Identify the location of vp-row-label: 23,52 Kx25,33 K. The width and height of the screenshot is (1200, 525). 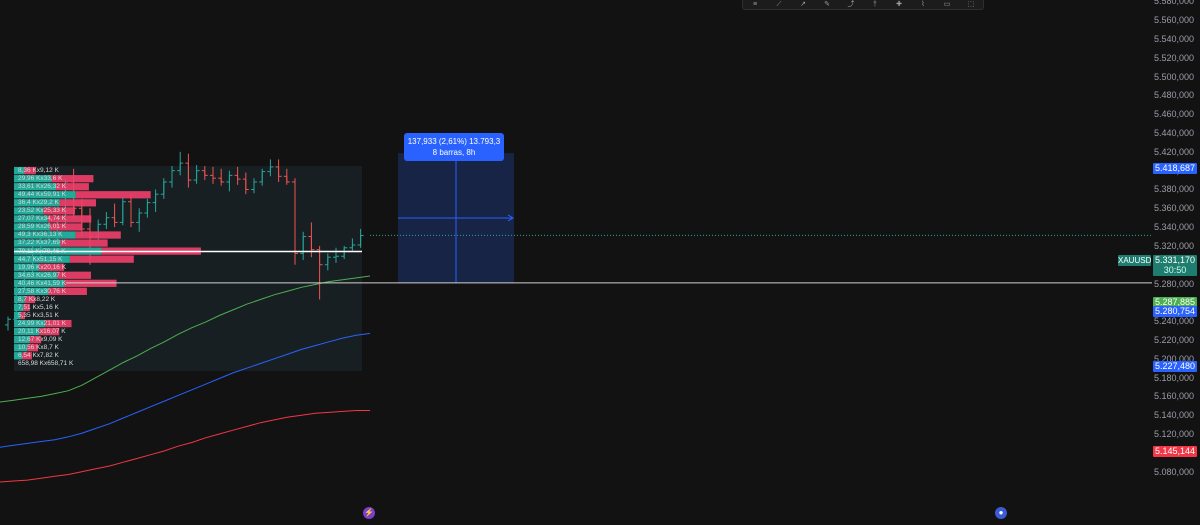
(42, 211).